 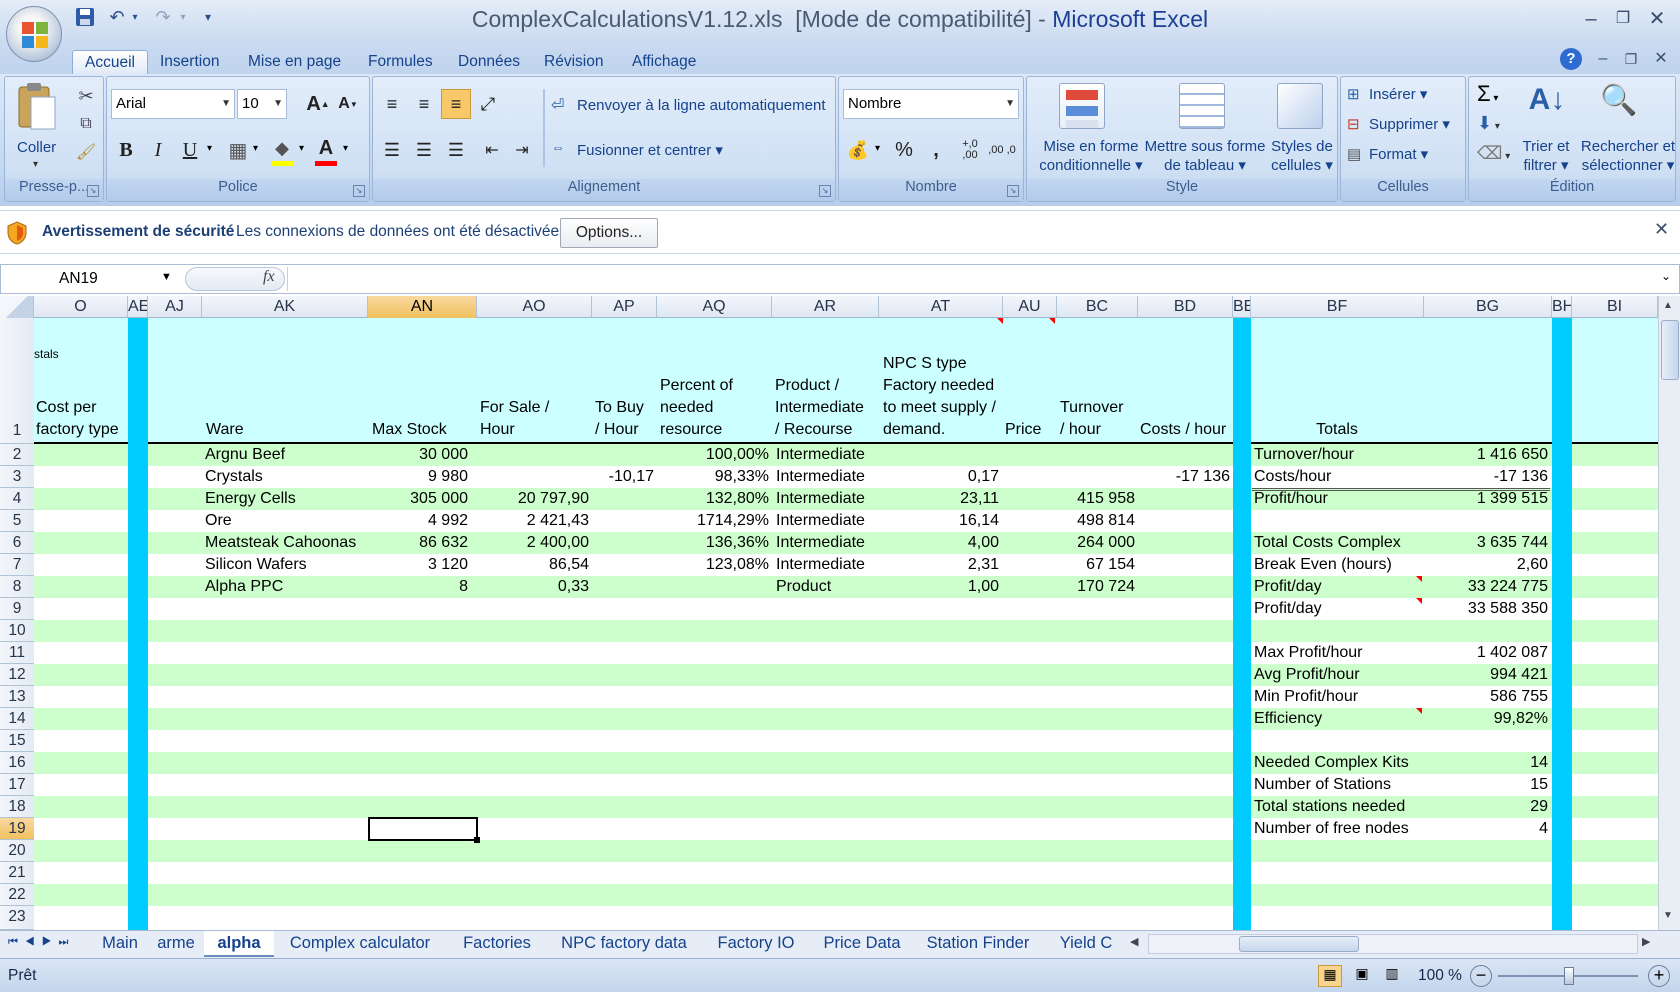 What do you see at coordinates (1623, 19) in the screenshot?
I see `restore-icon: ❐` at bounding box center [1623, 19].